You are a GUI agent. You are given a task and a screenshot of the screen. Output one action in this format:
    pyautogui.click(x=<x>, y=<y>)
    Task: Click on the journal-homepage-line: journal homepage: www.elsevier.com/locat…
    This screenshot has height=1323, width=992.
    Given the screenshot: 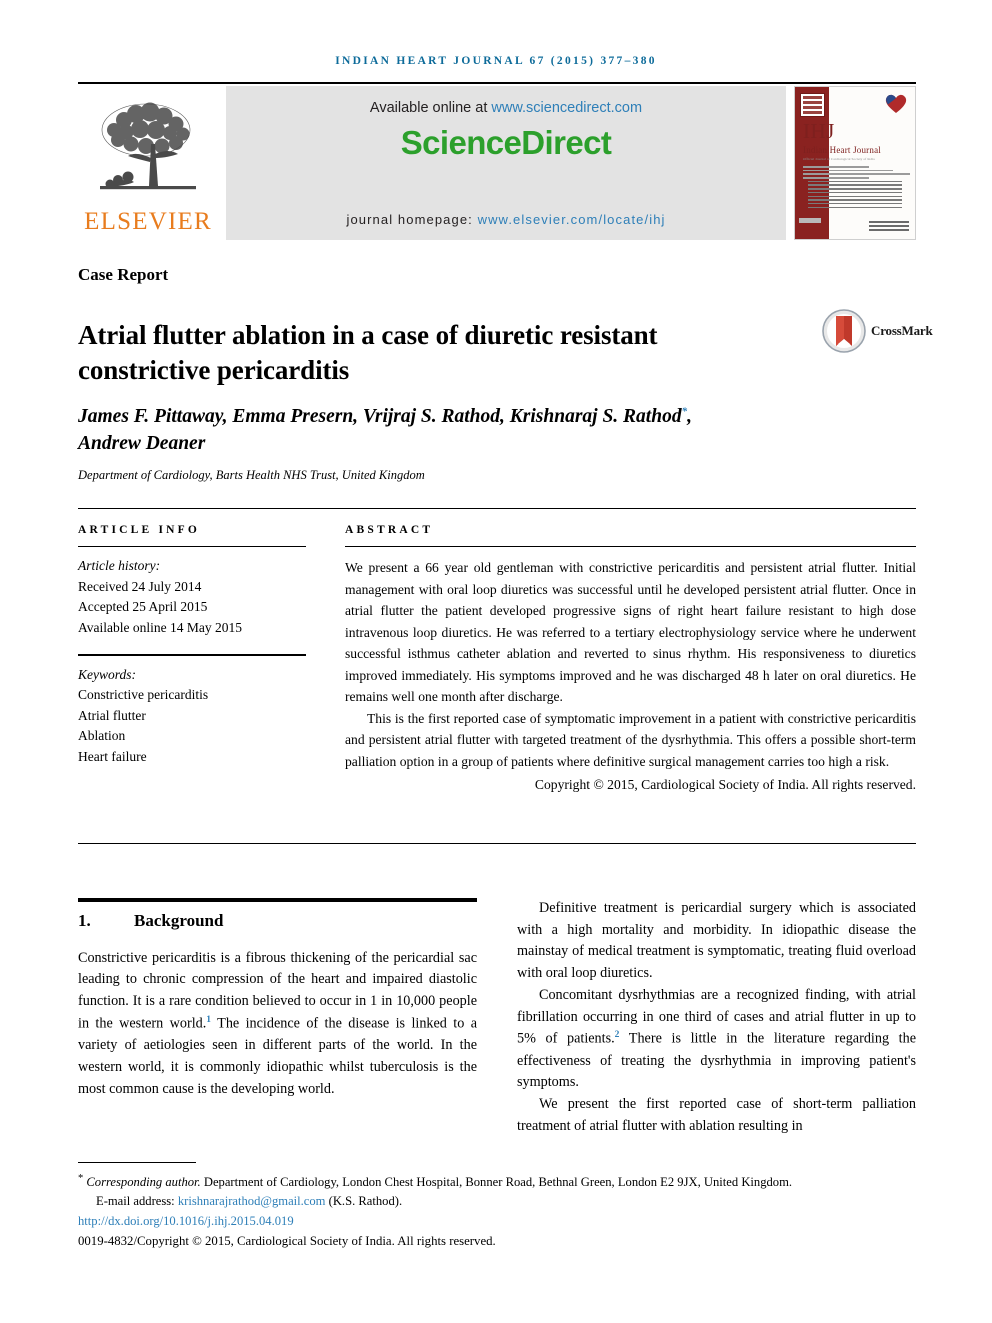 What is the action you would take?
    pyautogui.click(x=506, y=219)
    